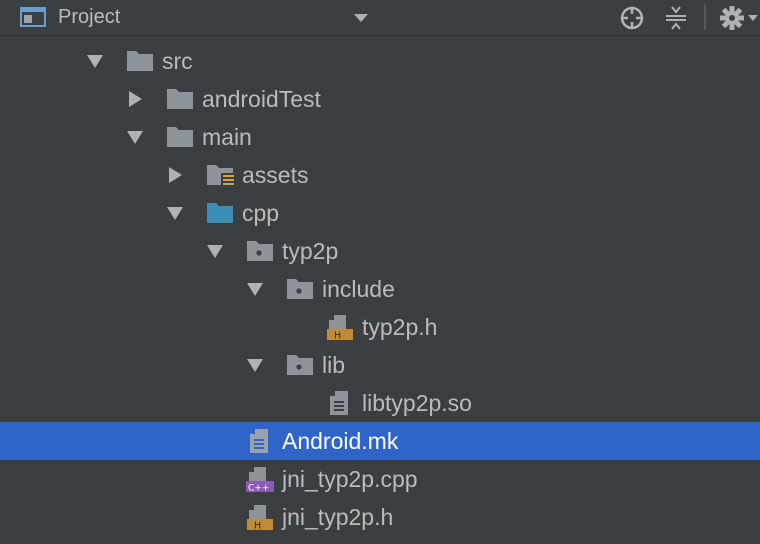 This screenshot has height=544, width=760. Describe the element at coordinates (227, 137) in the screenshot. I see `tree-node-label: main` at that location.